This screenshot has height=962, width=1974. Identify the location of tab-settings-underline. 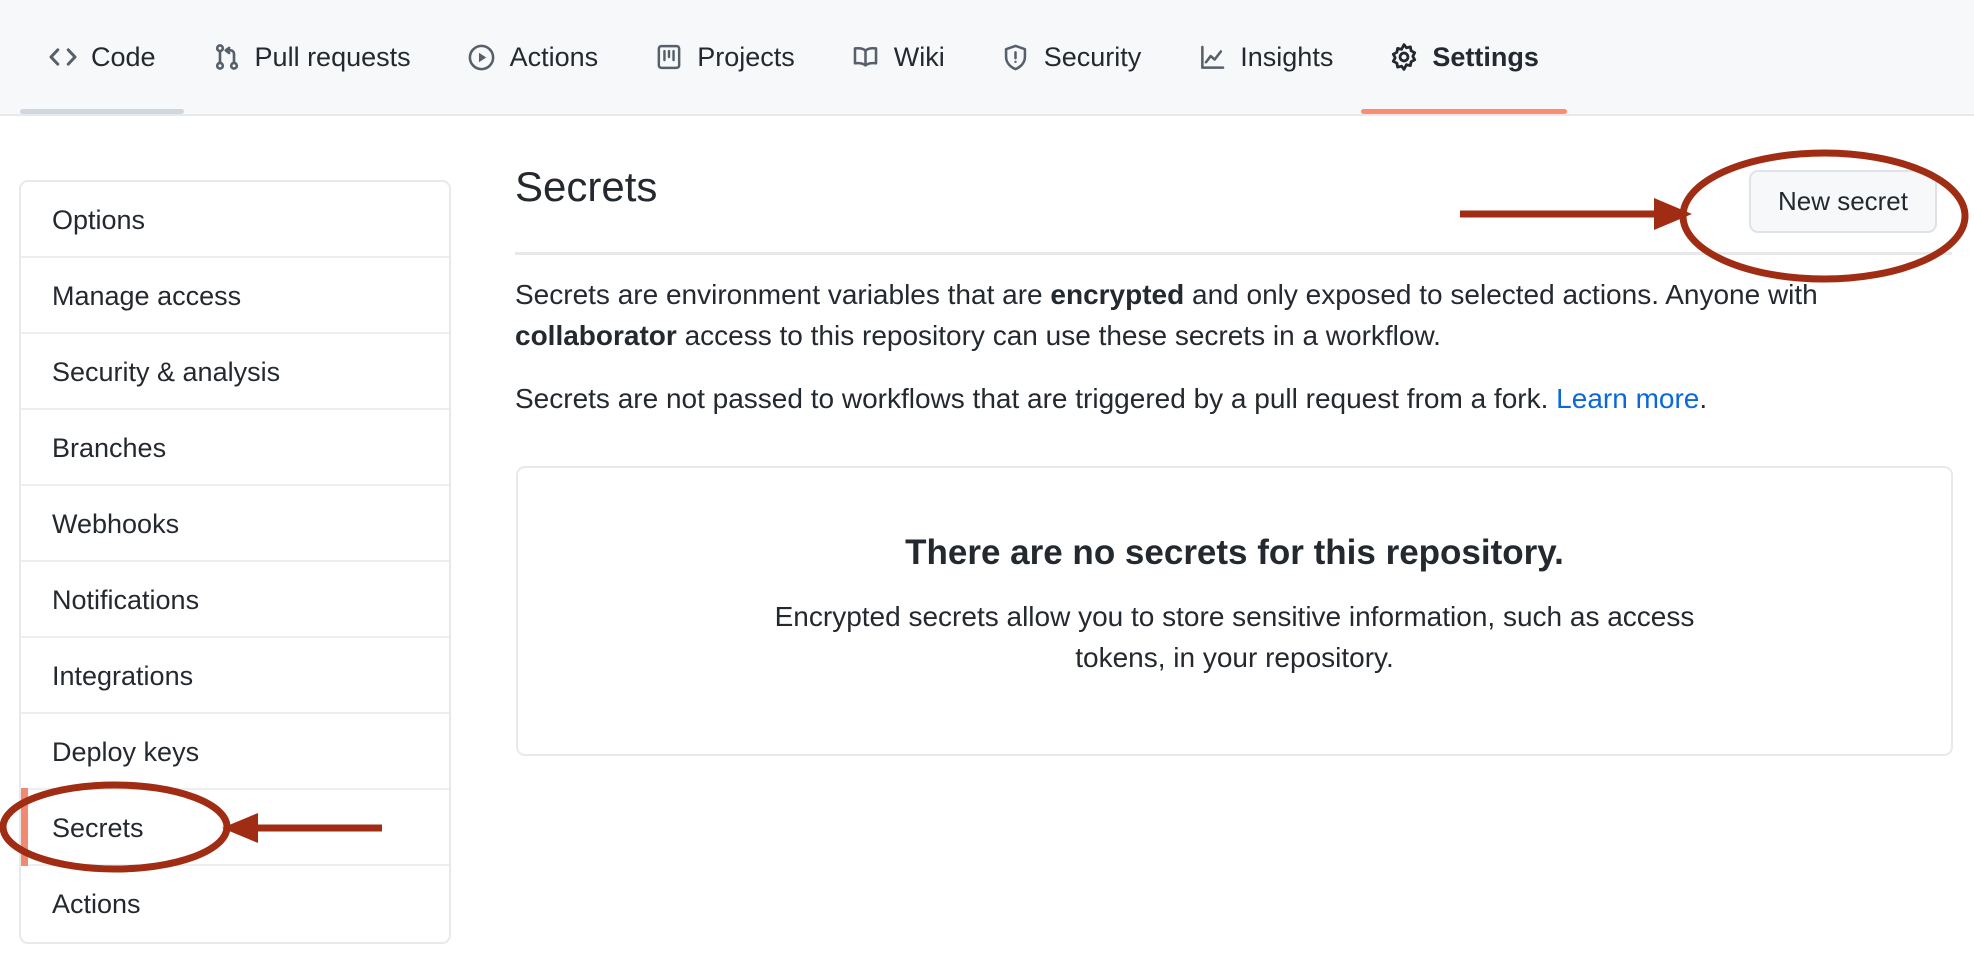
(1464, 111).